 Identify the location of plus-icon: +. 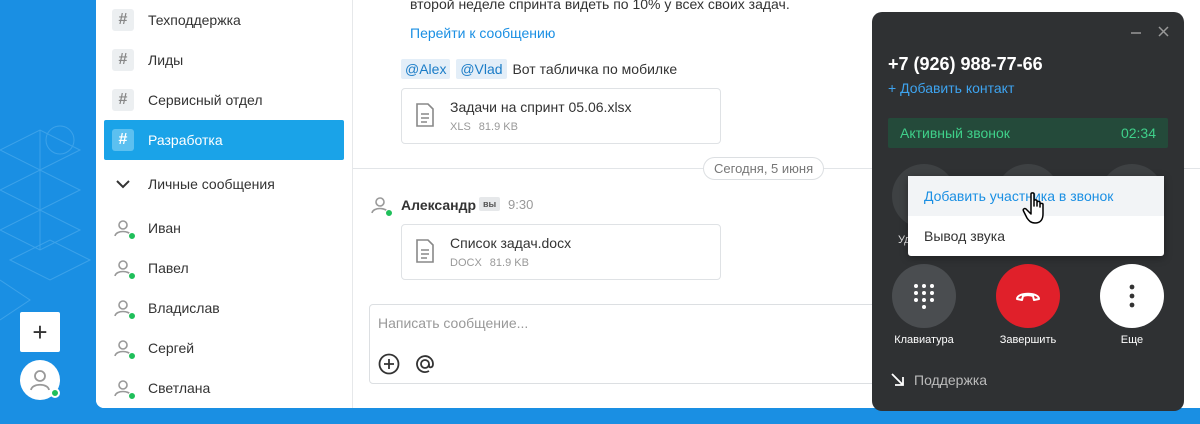
(40, 331).